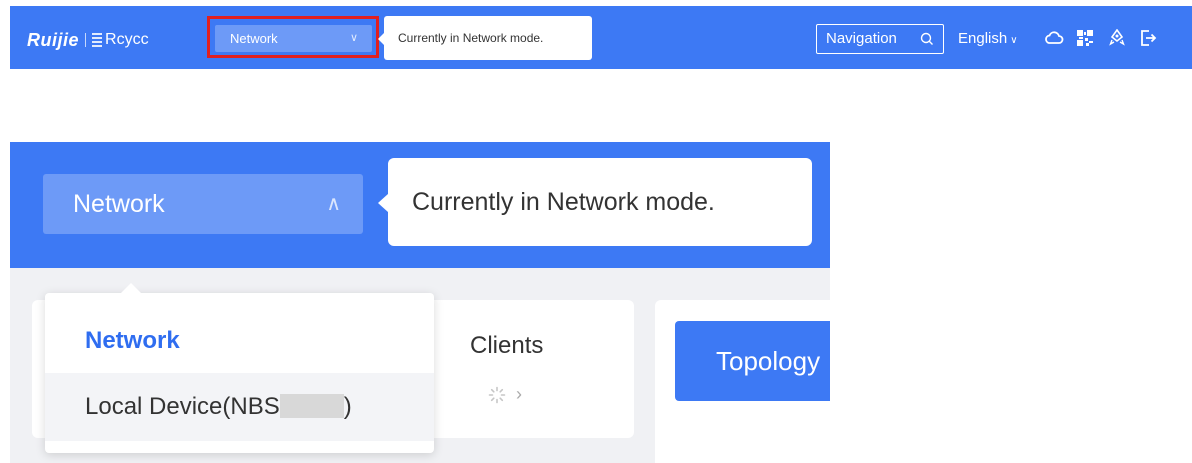 The image size is (1192, 463). I want to click on mode-select: Network ∨, so click(293, 38).